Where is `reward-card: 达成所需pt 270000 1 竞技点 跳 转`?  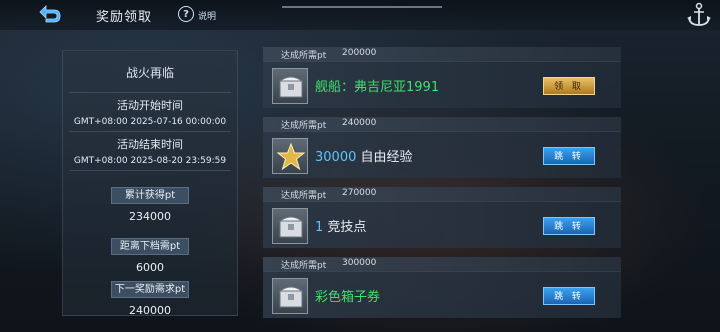 reward-card: 达成所需pt 270000 1 竞技点 跳 转 is located at coordinates (442, 219).